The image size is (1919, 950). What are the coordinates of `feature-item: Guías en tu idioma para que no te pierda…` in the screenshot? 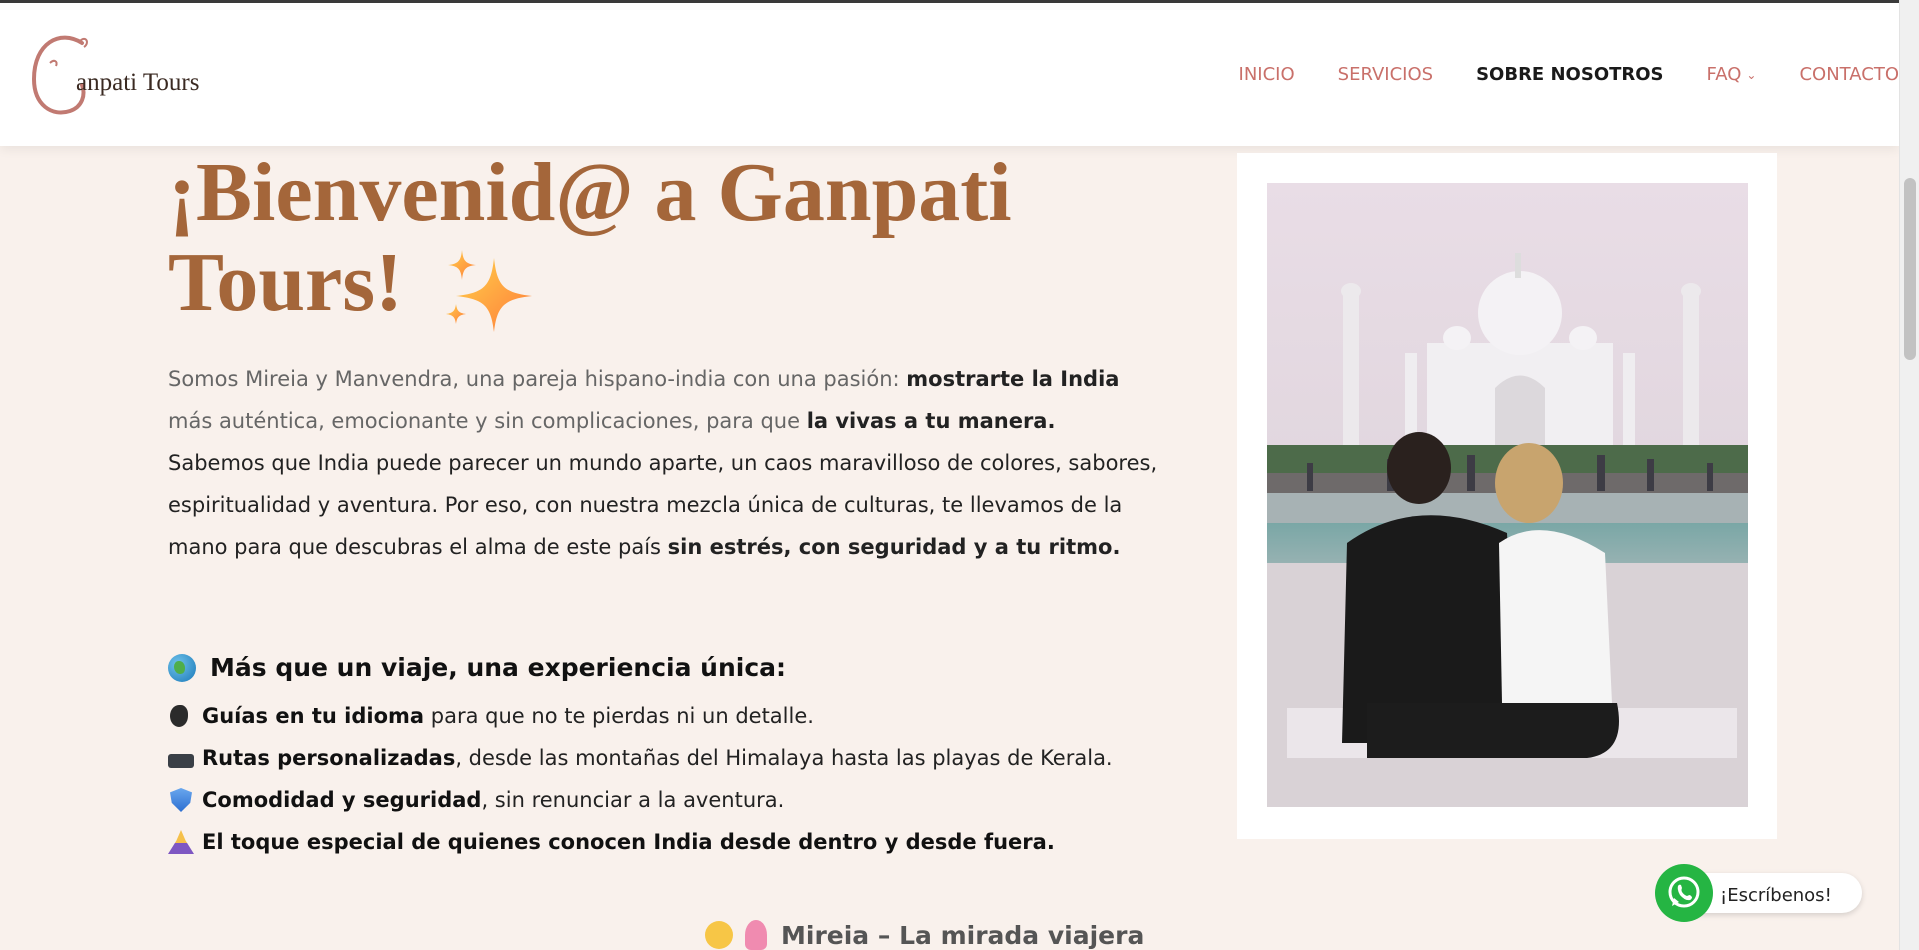 It's located at (693, 716).